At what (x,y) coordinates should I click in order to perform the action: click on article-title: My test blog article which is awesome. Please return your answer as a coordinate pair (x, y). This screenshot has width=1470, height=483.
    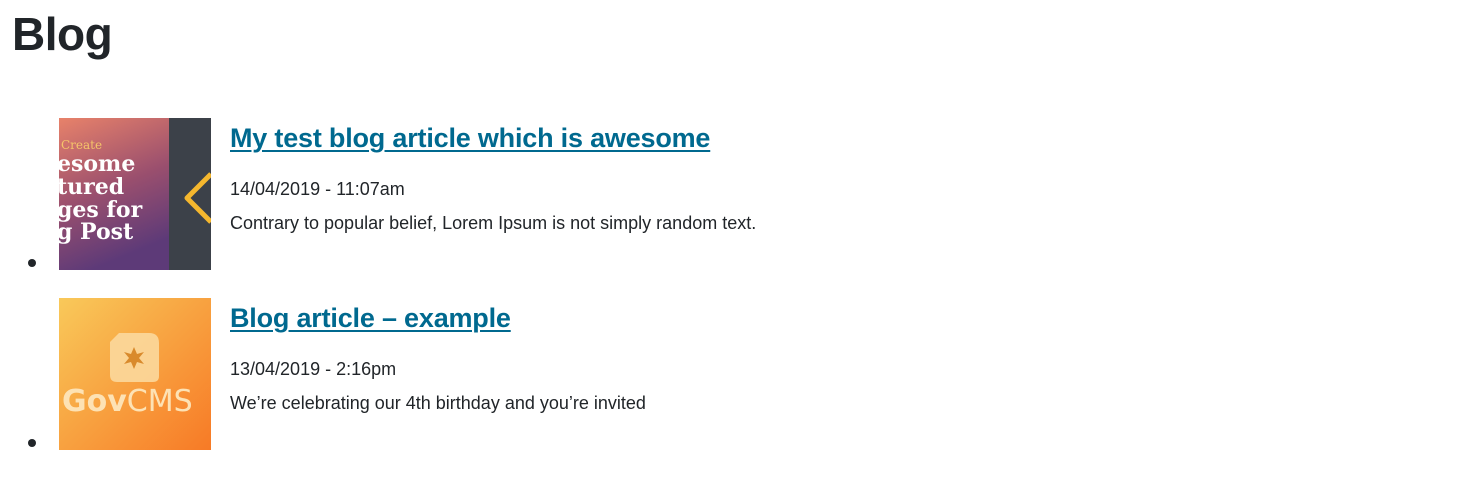
    Looking at the image, I should click on (470, 138).